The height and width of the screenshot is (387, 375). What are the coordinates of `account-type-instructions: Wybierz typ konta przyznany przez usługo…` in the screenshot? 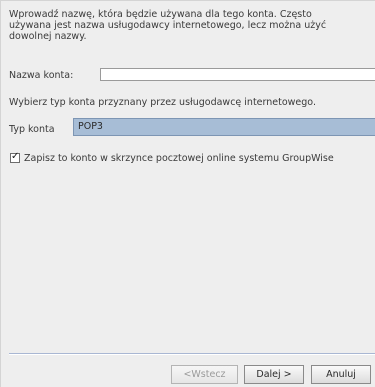 It's located at (162, 102).